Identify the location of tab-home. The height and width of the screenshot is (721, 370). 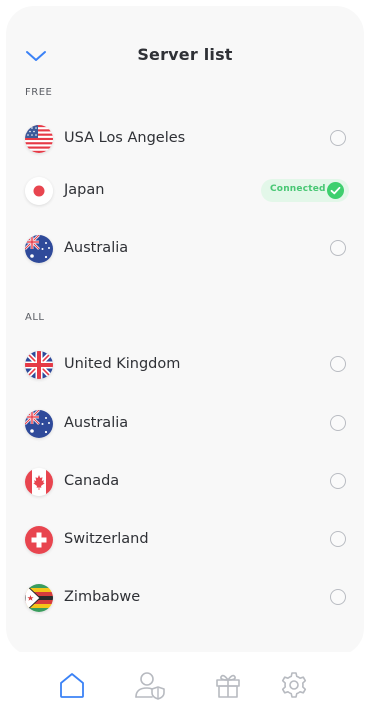
(72, 685).